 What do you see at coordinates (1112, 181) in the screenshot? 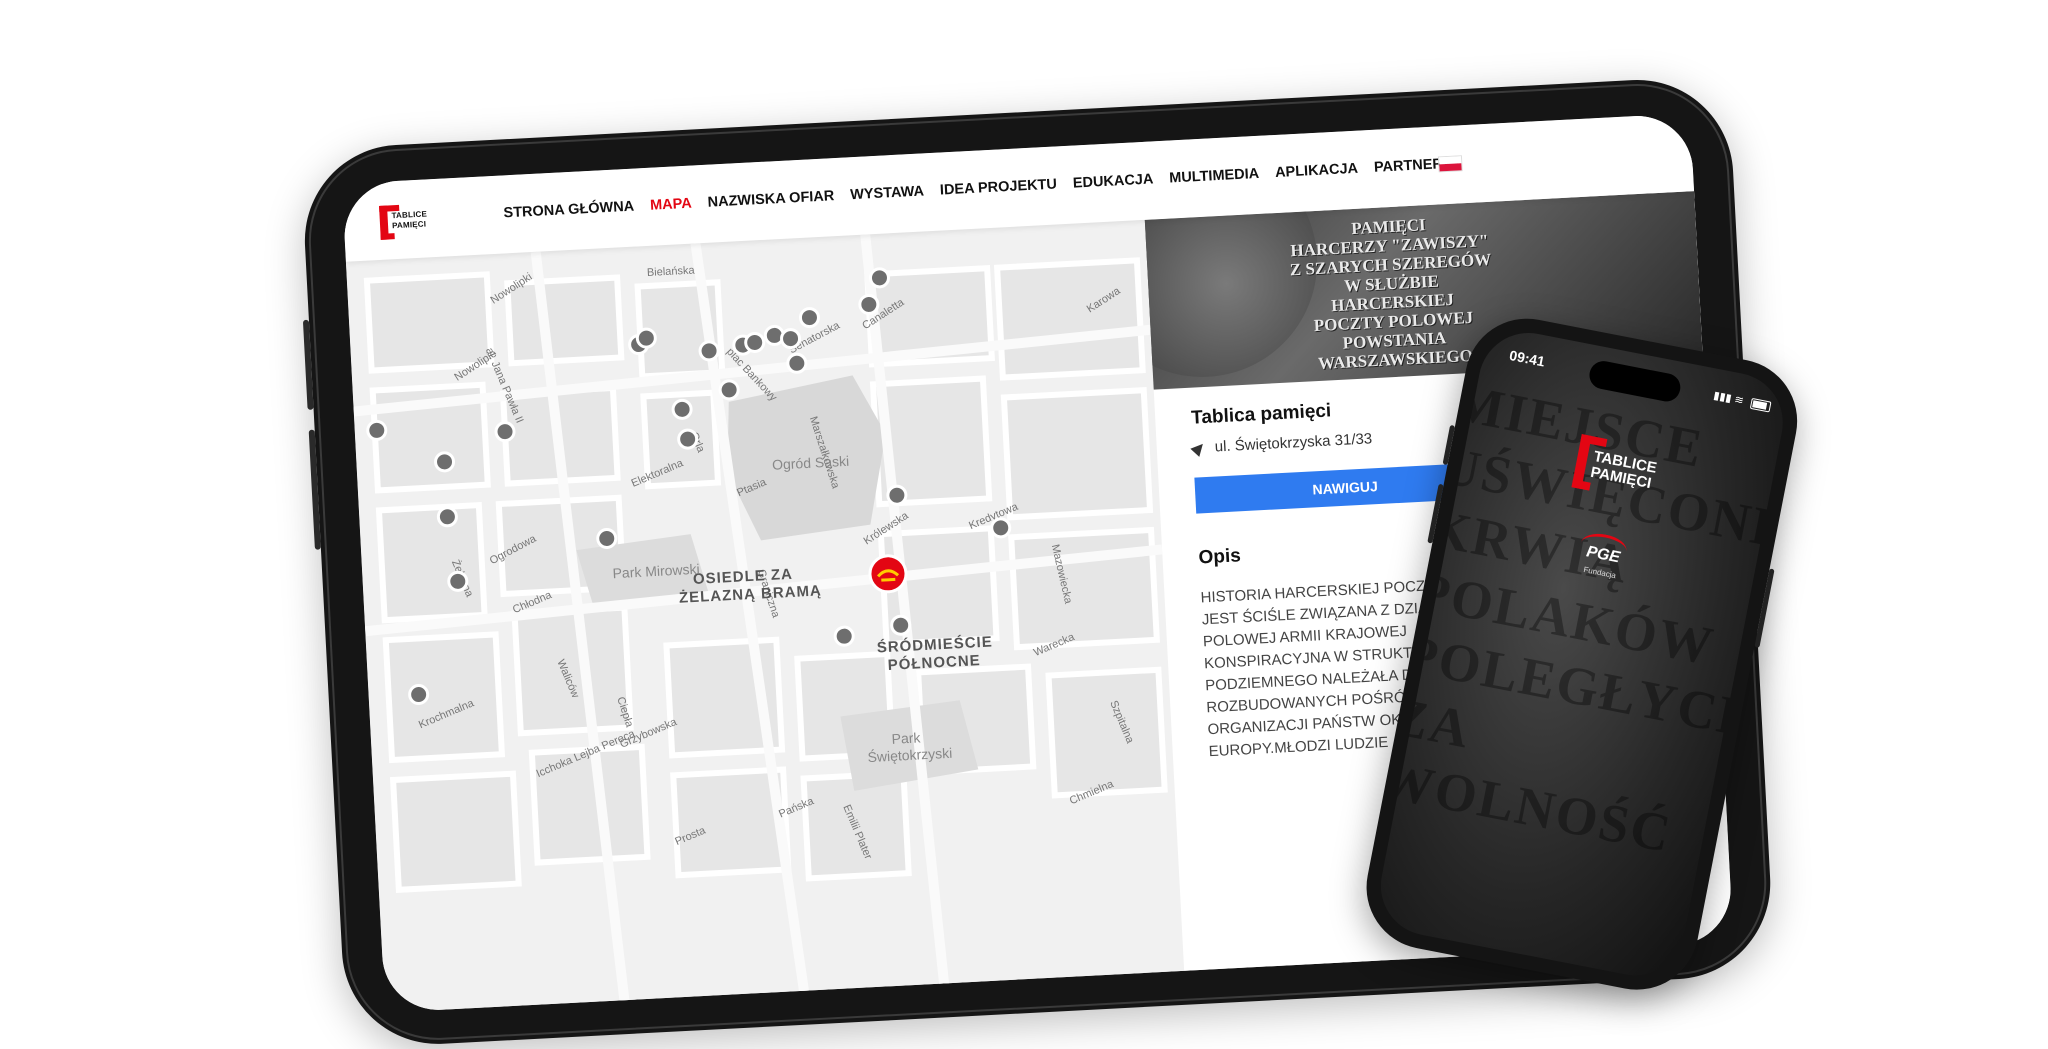
I see `nav-item-edukacja: EDUKACJA` at bounding box center [1112, 181].